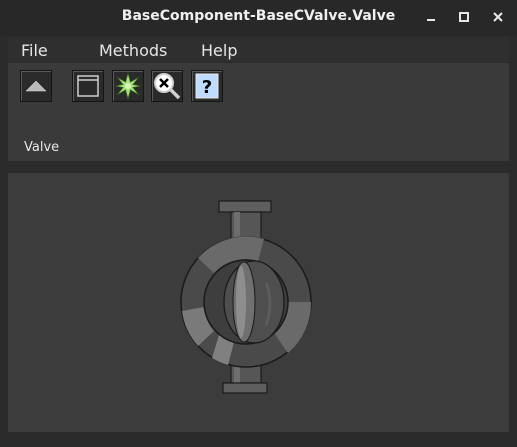 This screenshot has height=447, width=517. I want to click on up-arrow-icon, so click(36, 86).